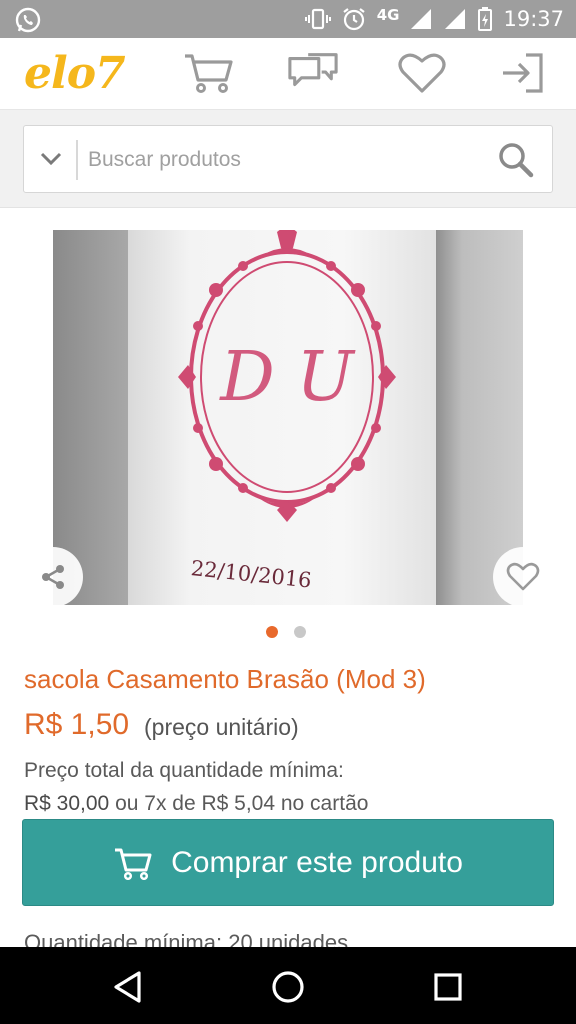 This screenshot has width=576, height=1024. I want to click on messages-icon, so click(313, 73).